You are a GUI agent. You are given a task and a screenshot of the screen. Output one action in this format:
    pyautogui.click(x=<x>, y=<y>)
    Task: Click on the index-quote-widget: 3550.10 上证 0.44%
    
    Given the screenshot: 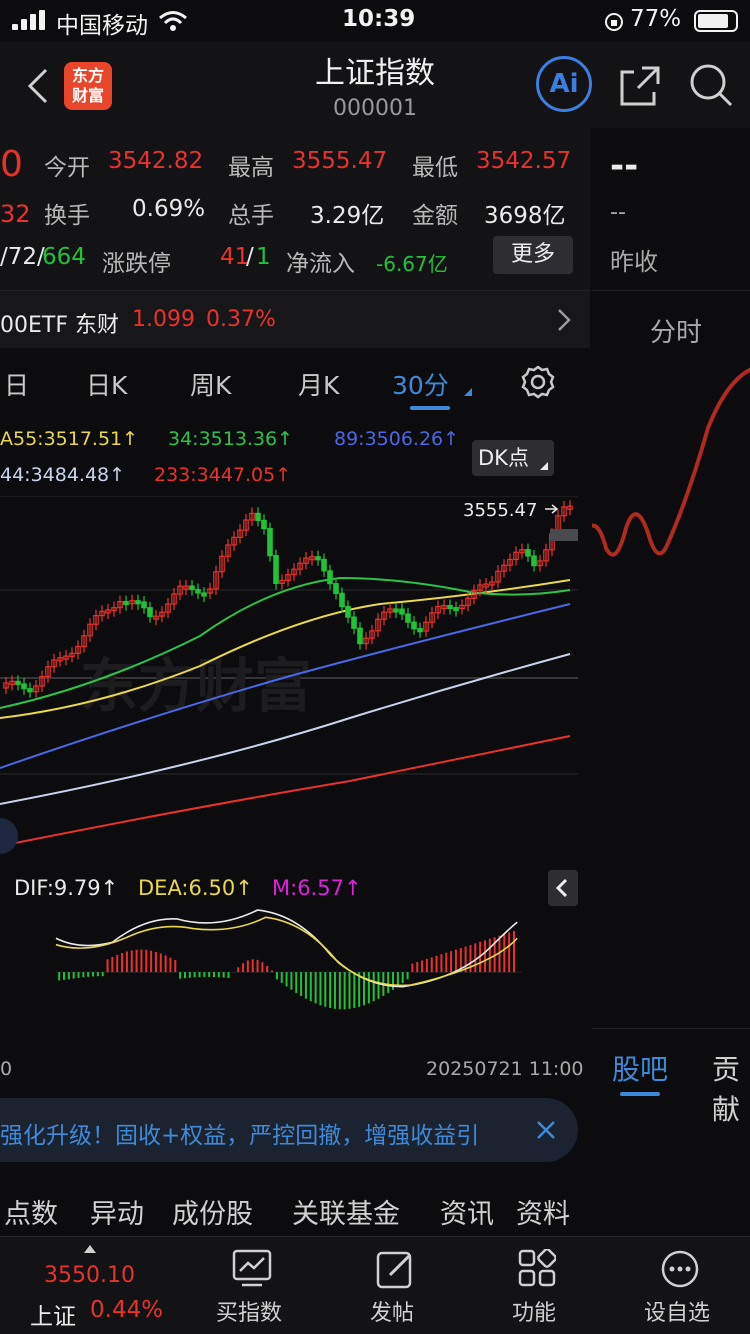 What is the action you would take?
    pyautogui.click(x=90, y=1285)
    